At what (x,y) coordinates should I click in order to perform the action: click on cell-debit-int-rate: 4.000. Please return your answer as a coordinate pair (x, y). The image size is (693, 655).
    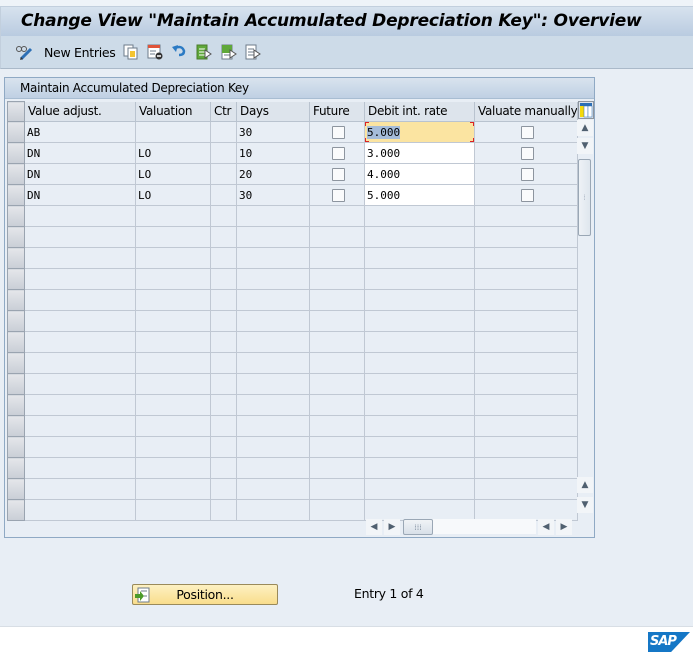
    Looking at the image, I should click on (419, 174).